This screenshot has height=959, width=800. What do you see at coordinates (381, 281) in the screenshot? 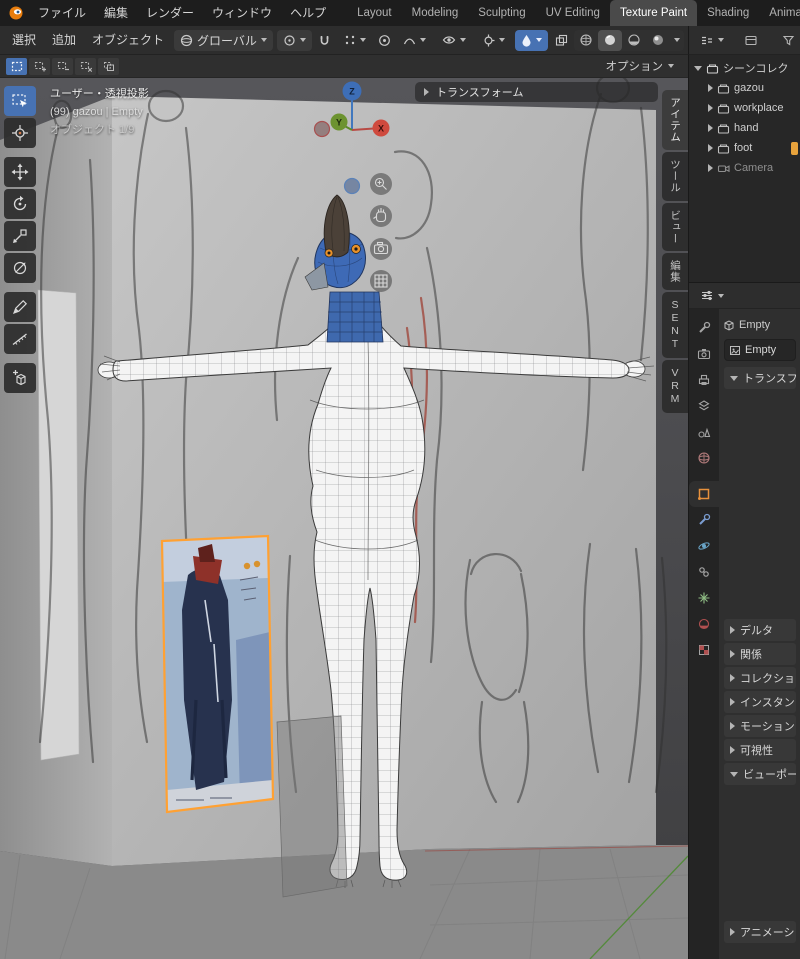
I see `ortho-grid-button` at bounding box center [381, 281].